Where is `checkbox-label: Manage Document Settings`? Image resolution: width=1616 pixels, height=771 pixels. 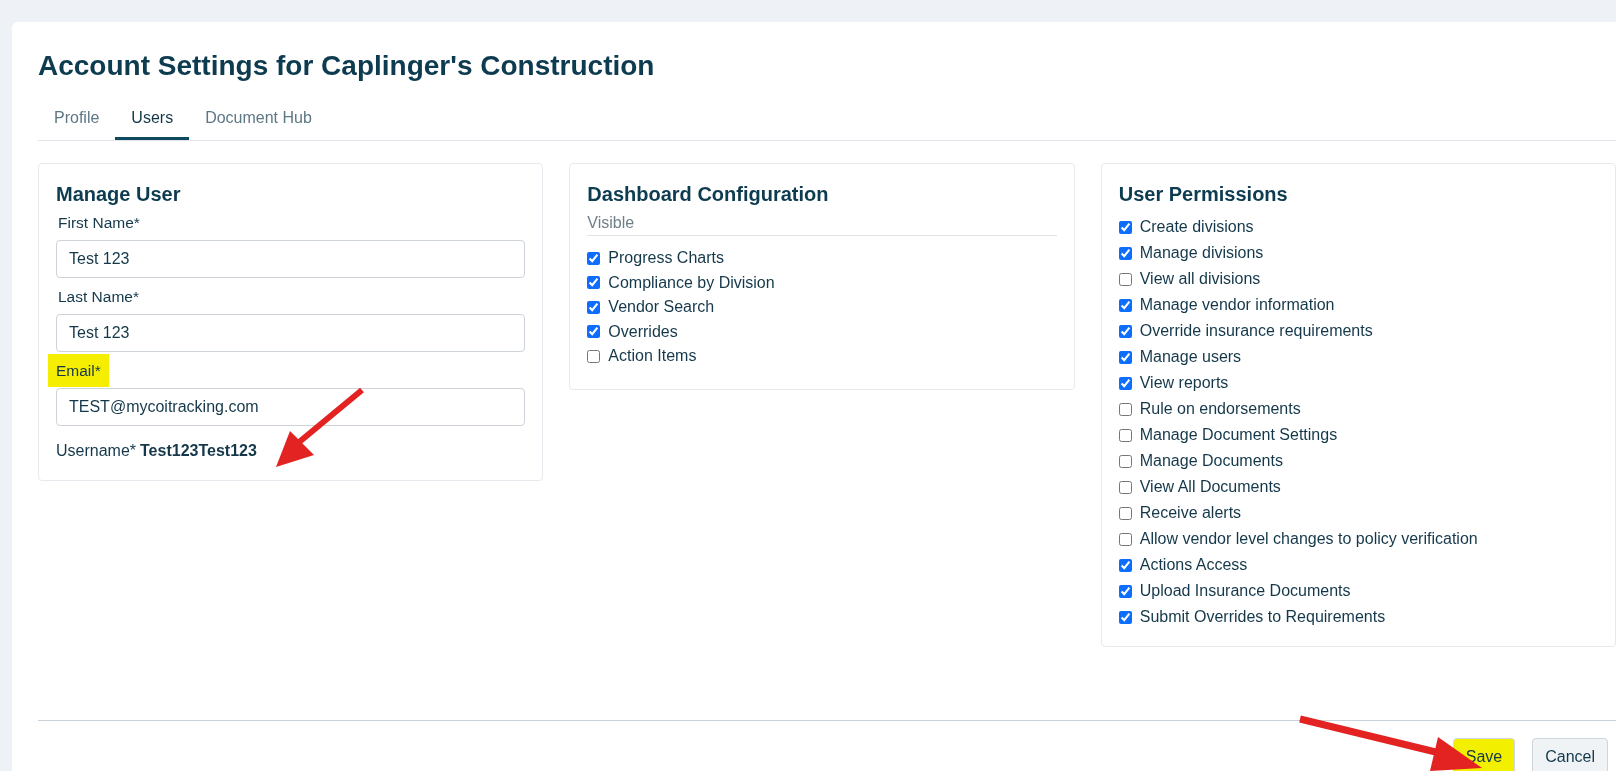
checkbox-label: Manage Document Settings is located at coordinates (1238, 435).